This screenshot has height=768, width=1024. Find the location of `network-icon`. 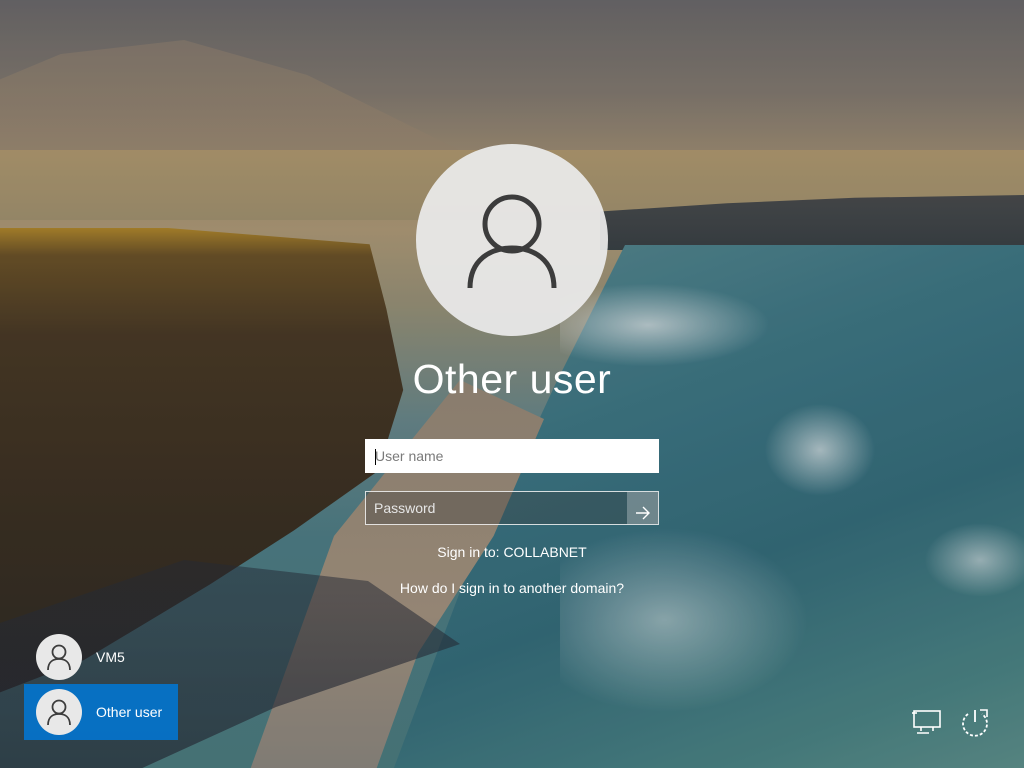

network-icon is located at coordinates (926, 722).